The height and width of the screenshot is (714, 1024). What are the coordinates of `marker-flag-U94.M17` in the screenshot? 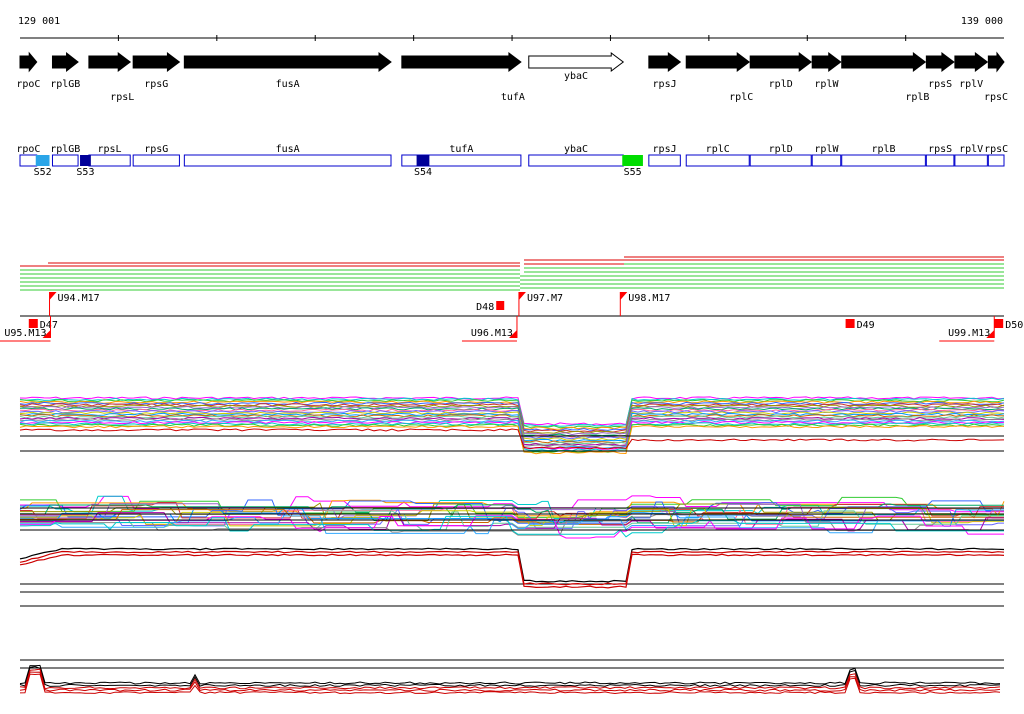 It's located at (53, 296).